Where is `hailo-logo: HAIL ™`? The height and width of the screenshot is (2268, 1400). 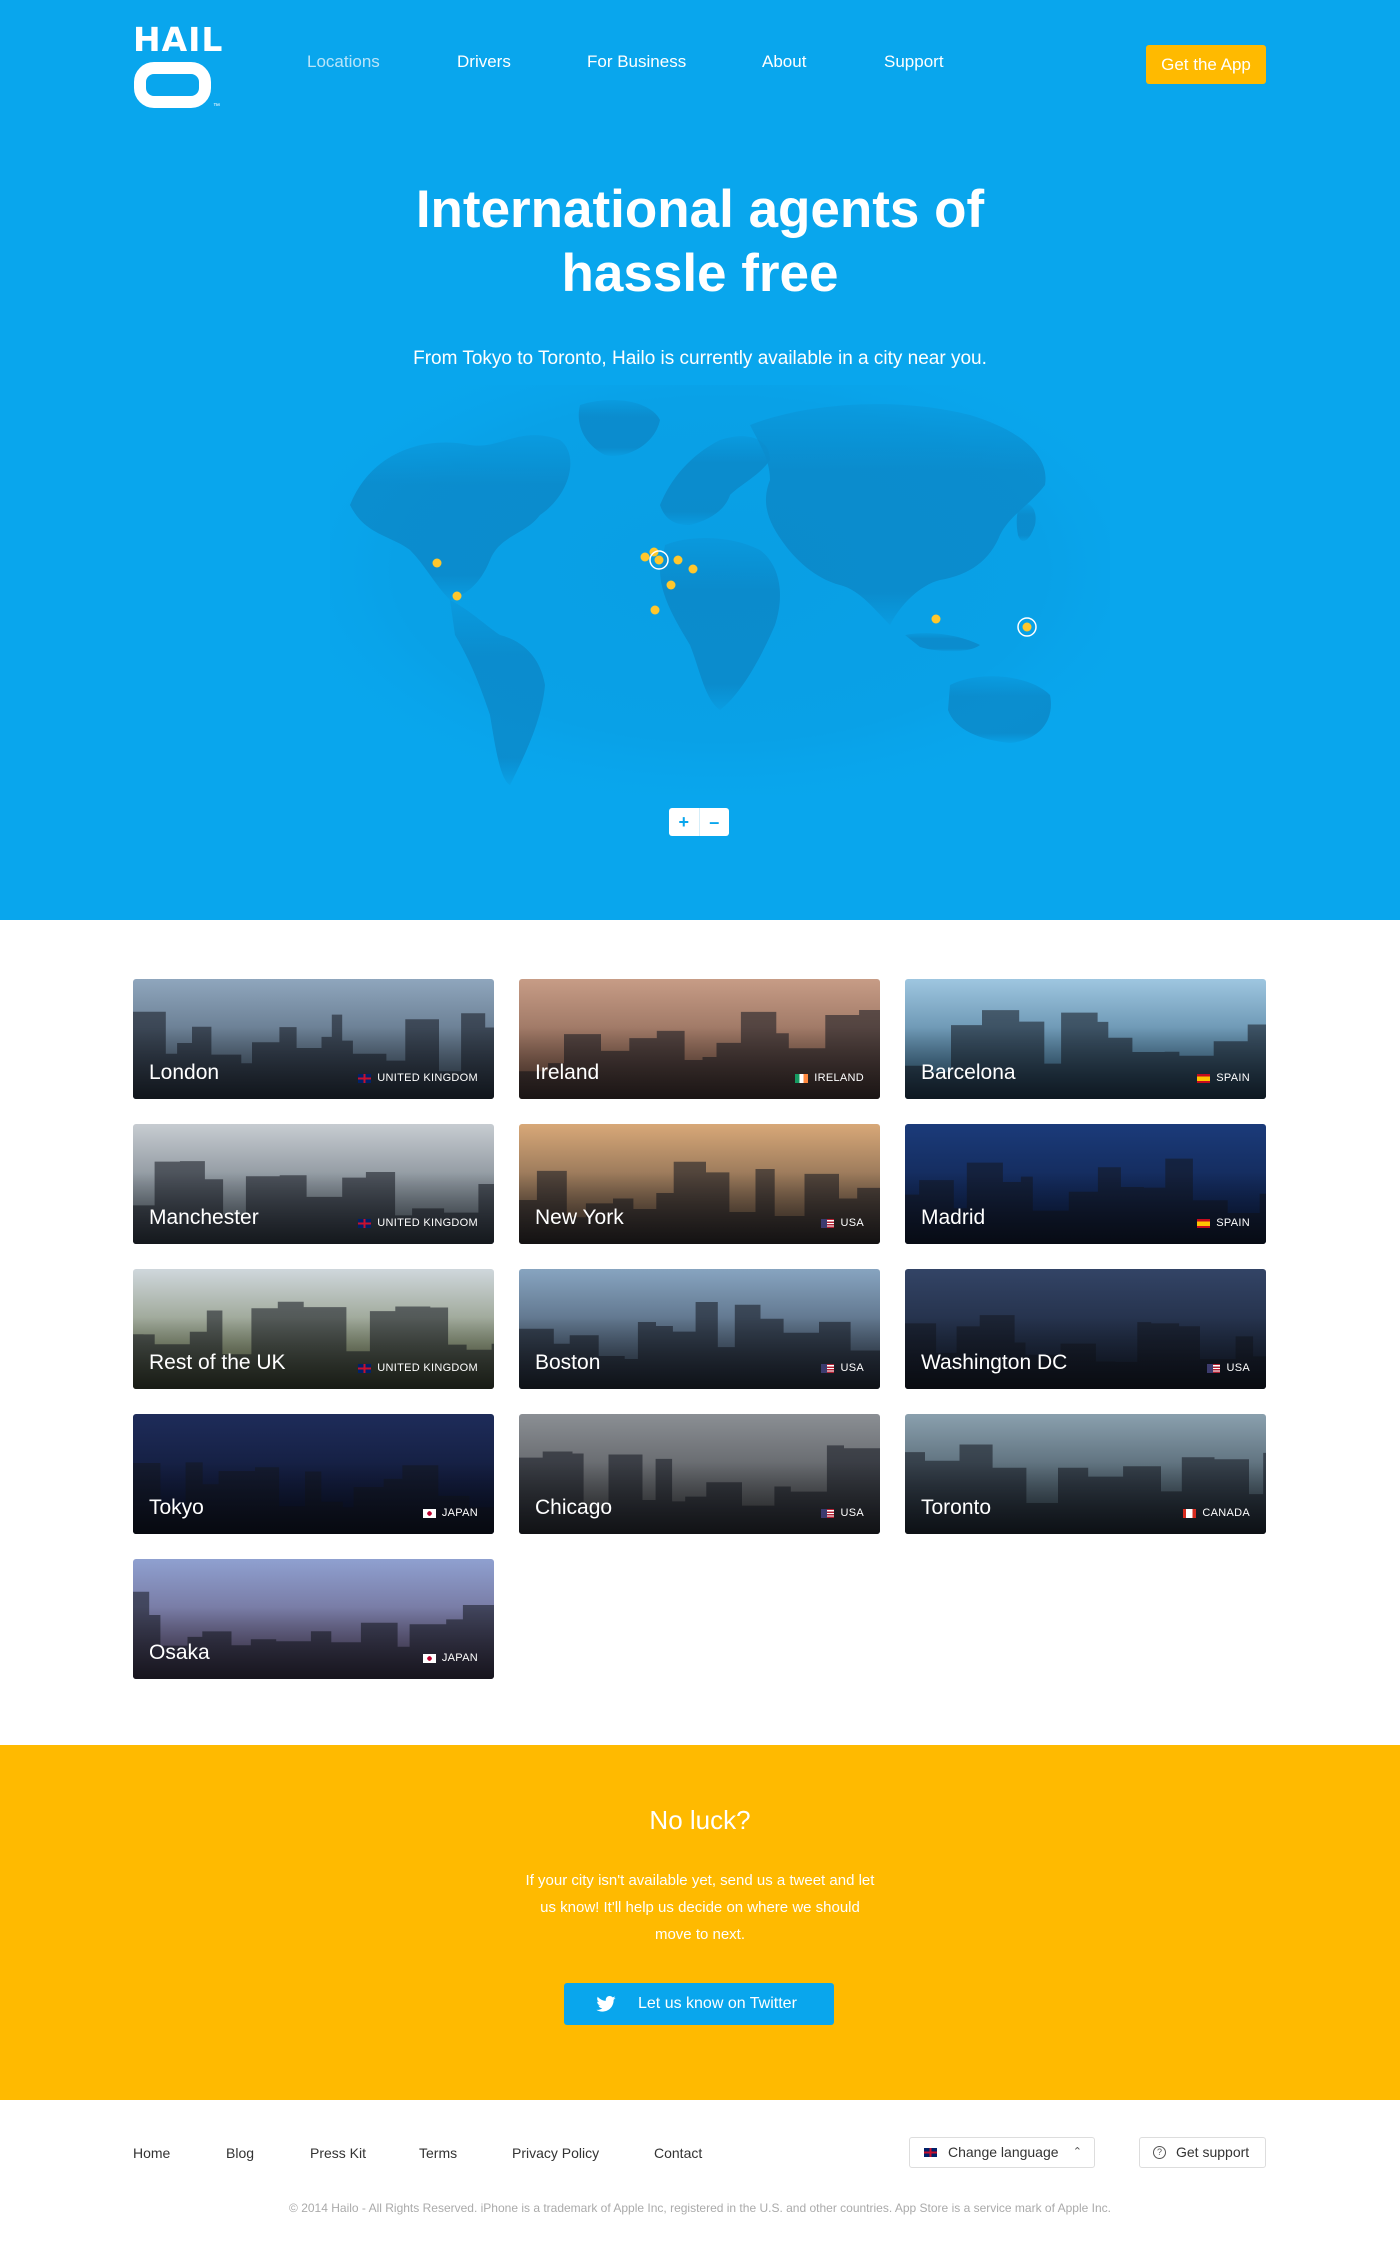
hailo-logo: HAIL ™ is located at coordinates (177, 68).